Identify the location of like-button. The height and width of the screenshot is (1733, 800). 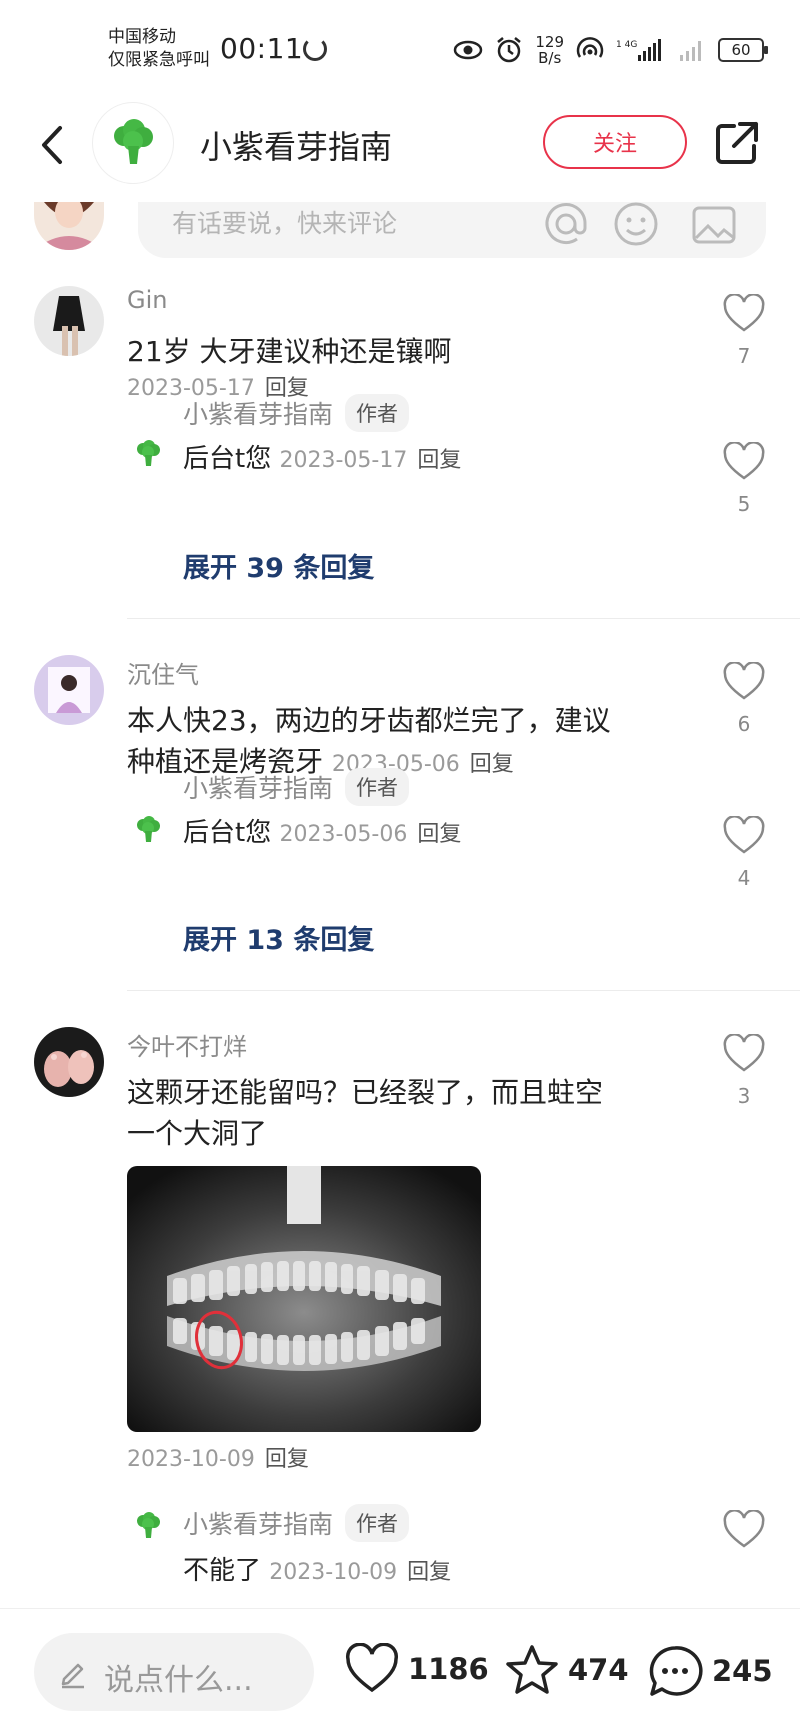
(744, 1531).